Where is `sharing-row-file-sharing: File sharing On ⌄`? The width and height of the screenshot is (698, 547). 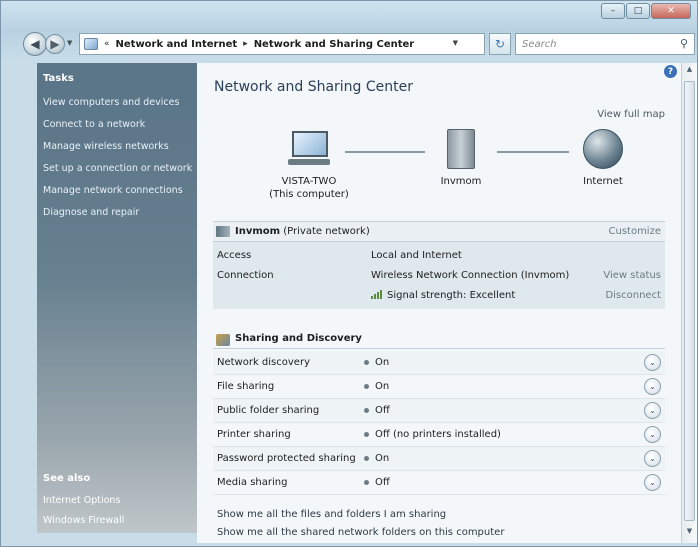
sharing-row-file-sharing: File sharing On ⌄ is located at coordinates (439, 387).